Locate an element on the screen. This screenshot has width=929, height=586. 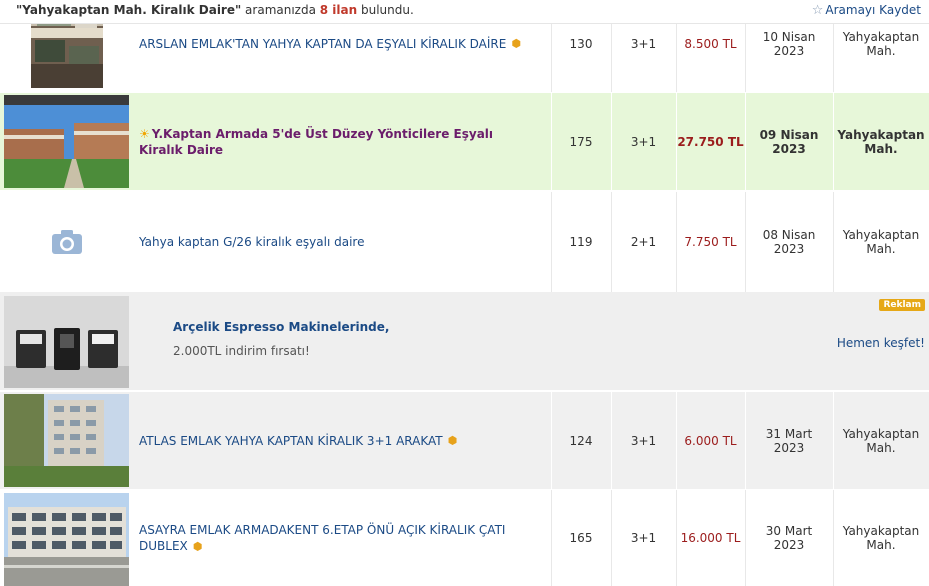
ad-subtitle: 2.000TL indirim fırsatı! is located at coordinates (241, 351).